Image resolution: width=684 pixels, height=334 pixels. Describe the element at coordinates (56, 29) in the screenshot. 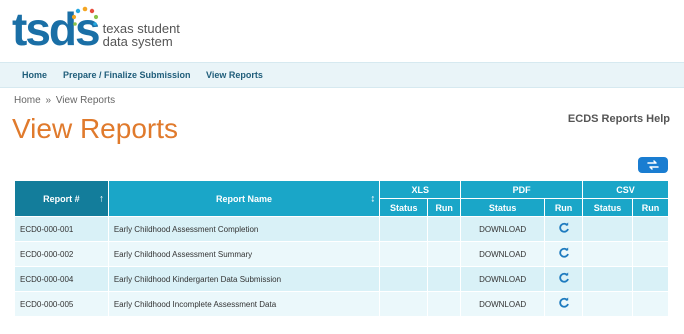

I see `logo-wordmark: tsds` at that location.